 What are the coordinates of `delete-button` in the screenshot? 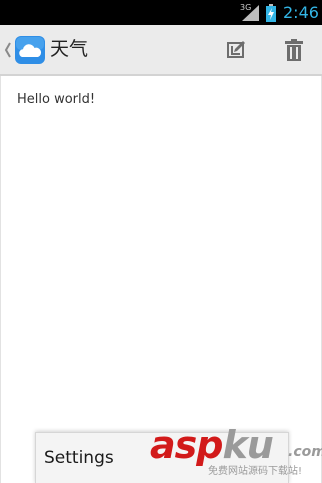 It's located at (294, 49).